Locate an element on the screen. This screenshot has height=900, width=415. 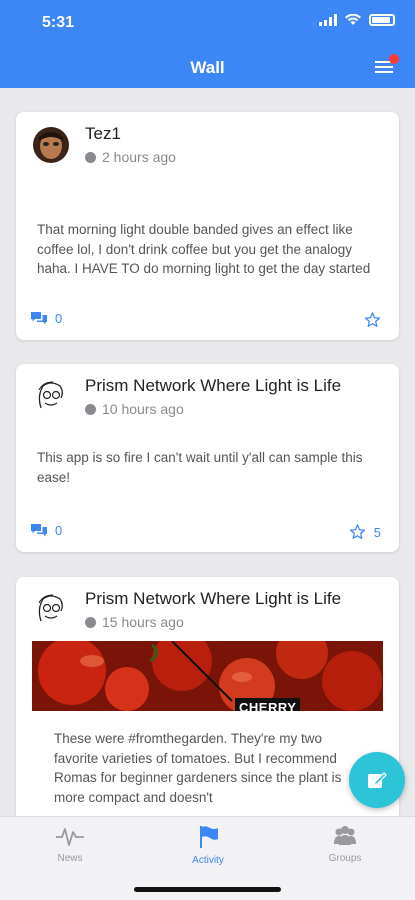
star-button is located at coordinates (372, 320).